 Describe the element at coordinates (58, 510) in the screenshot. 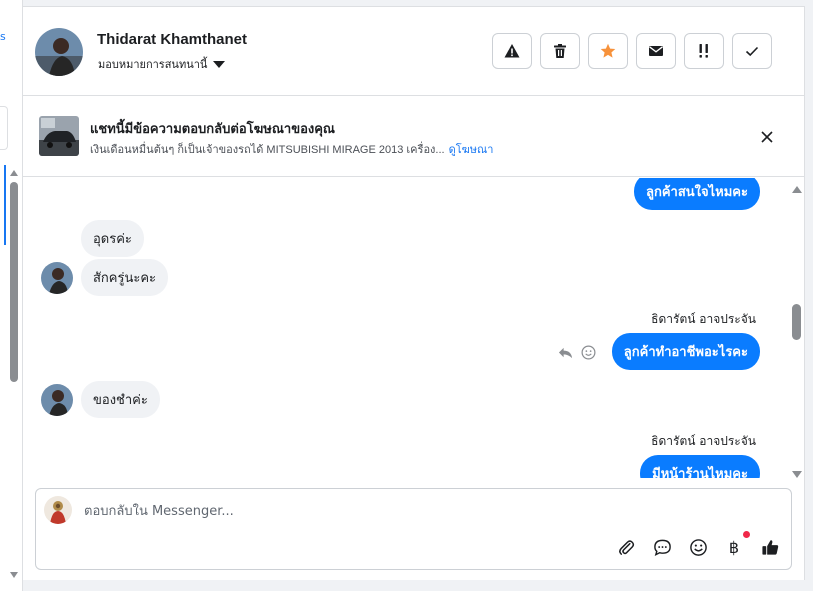

I see `page-avatar` at that location.